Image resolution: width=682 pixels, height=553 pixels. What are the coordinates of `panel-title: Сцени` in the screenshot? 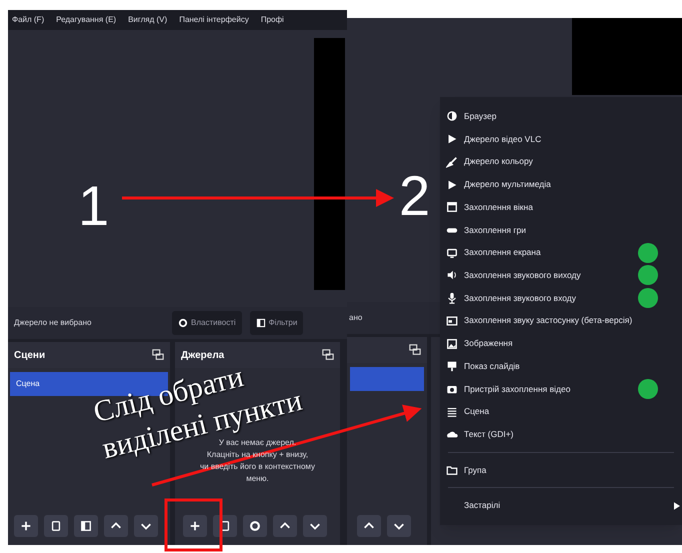 It's located at (30, 355).